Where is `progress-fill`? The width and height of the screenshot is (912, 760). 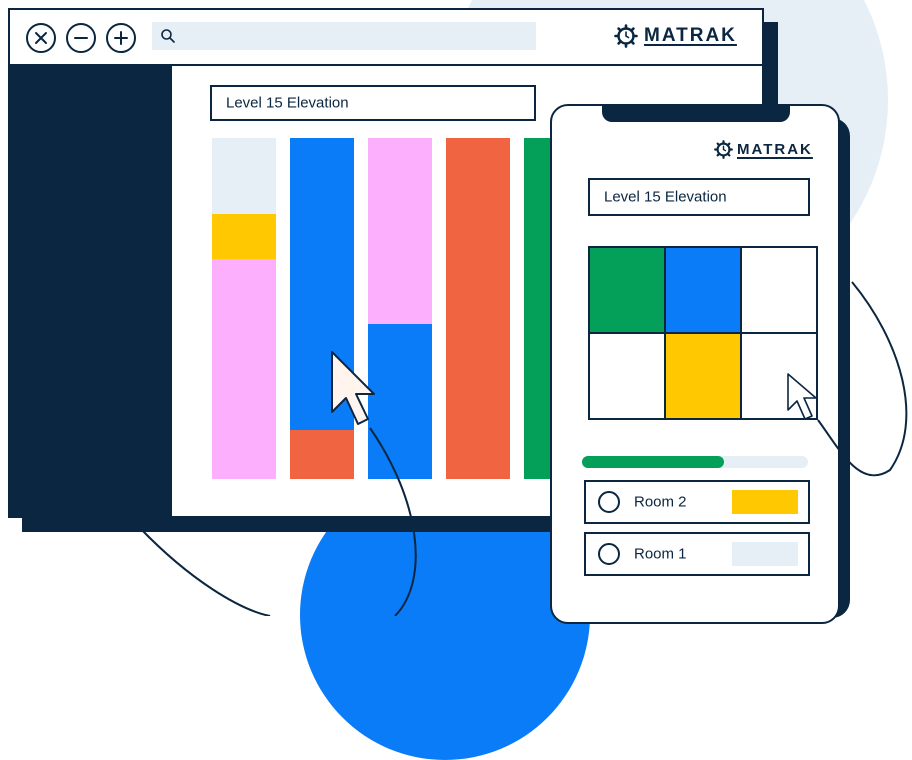 progress-fill is located at coordinates (653, 462).